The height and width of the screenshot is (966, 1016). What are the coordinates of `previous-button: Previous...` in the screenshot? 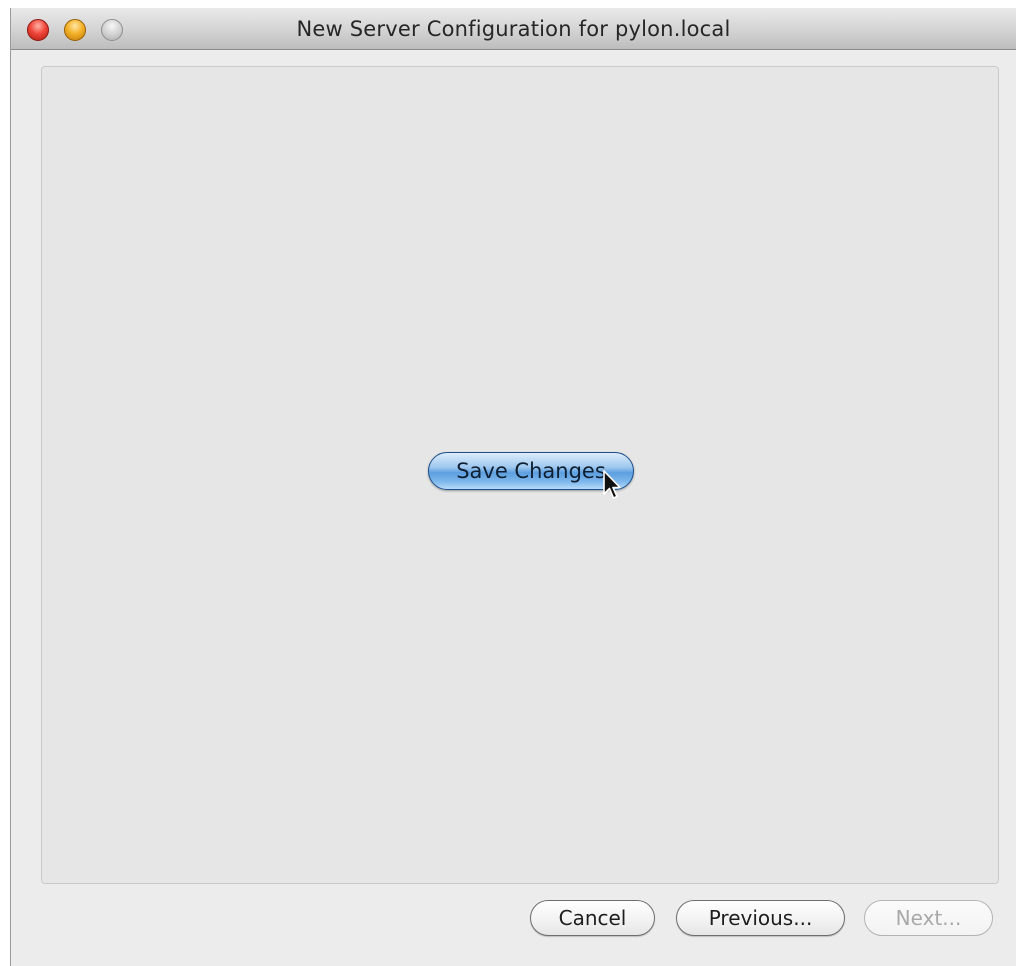 It's located at (760, 918).